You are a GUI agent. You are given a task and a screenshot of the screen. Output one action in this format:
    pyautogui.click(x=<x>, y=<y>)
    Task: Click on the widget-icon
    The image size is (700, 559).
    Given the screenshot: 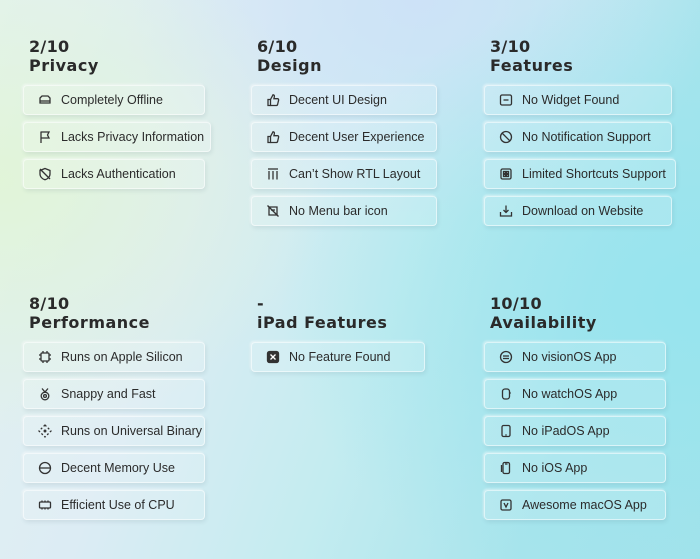 What is the action you would take?
    pyautogui.click(x=506, y=100)
    